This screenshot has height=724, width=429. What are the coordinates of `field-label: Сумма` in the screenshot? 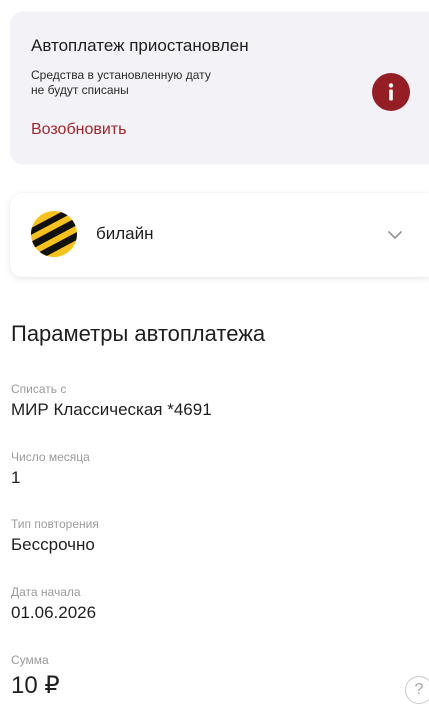 It's located at (30, 660).